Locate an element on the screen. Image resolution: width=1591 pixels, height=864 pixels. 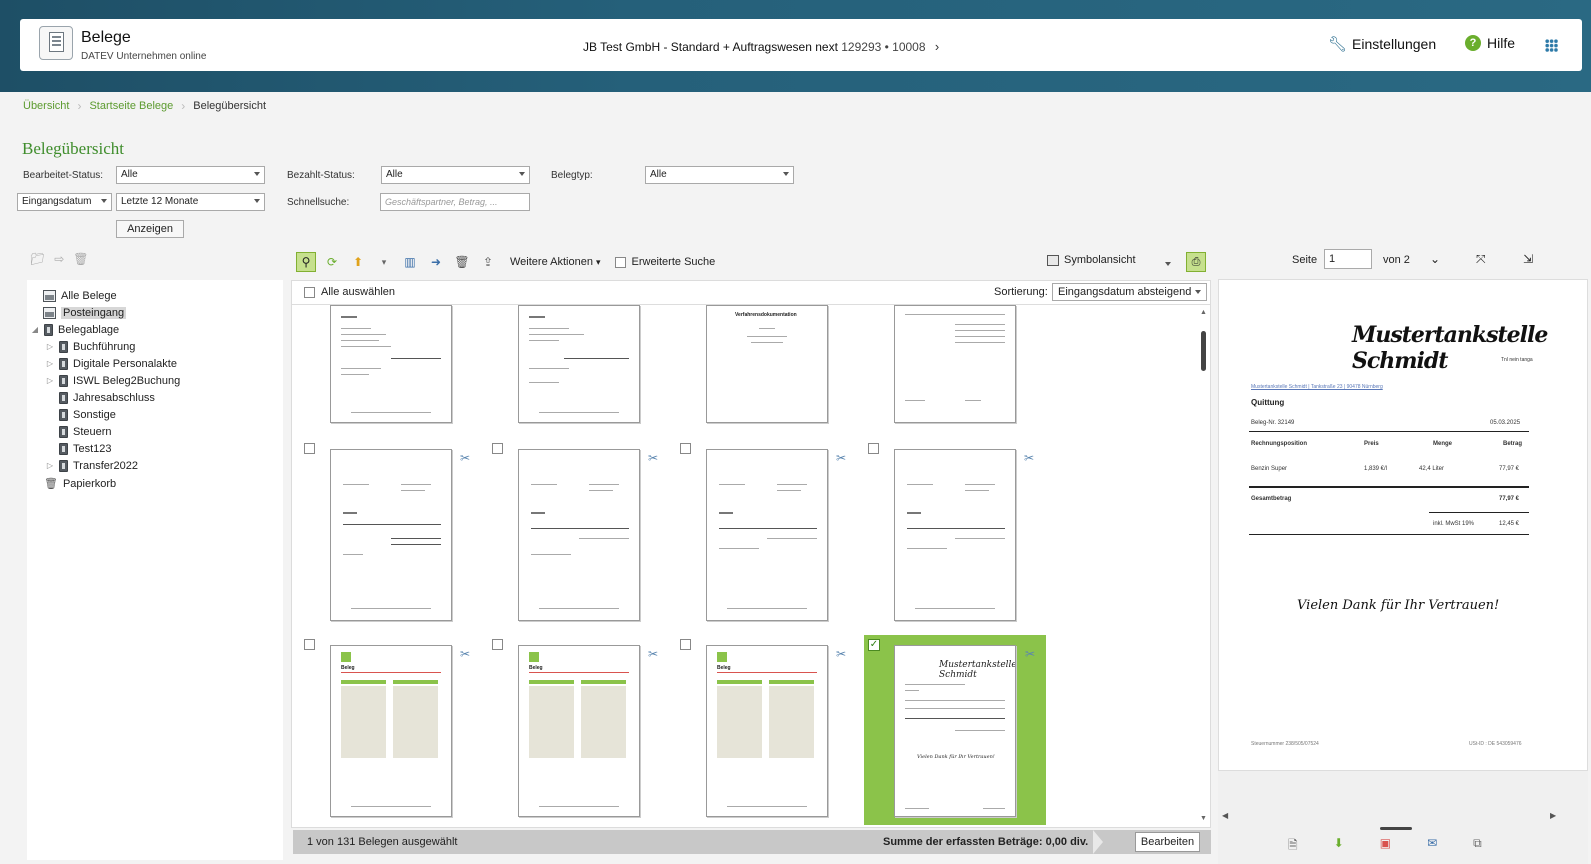
extended-search-checkbox is located at coordinates (620, 262).